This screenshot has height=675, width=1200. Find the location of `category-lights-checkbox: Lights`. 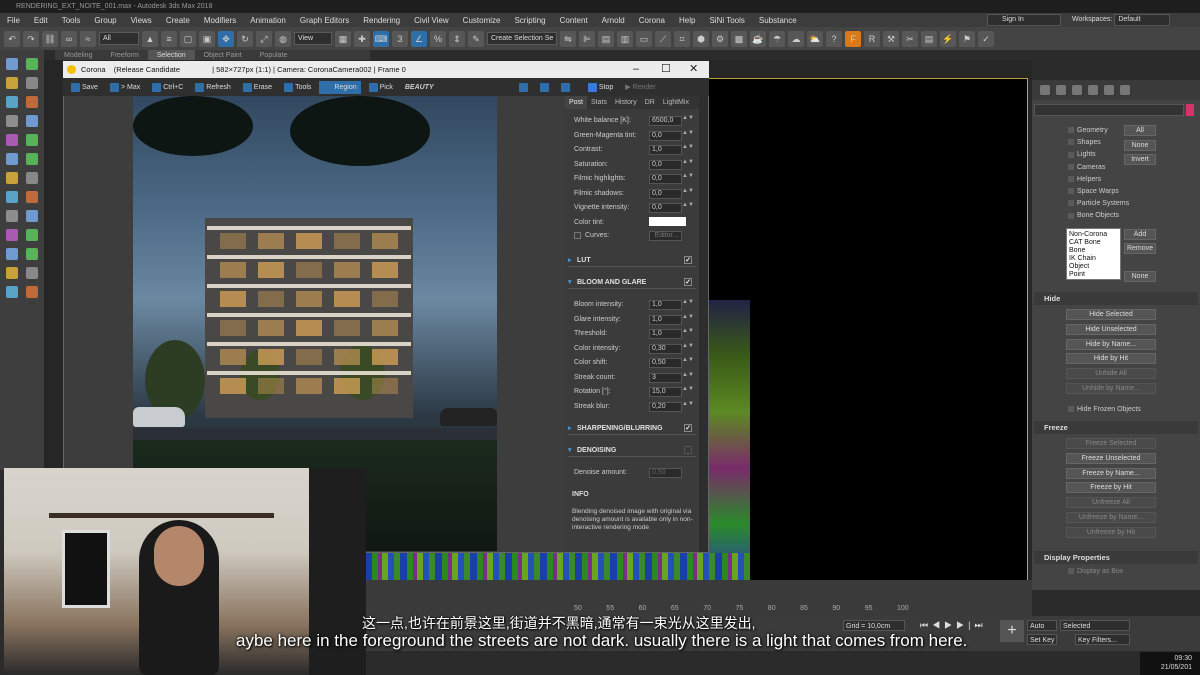

category-lights-checkbox: Lights is located at coordinates (1082, 155).